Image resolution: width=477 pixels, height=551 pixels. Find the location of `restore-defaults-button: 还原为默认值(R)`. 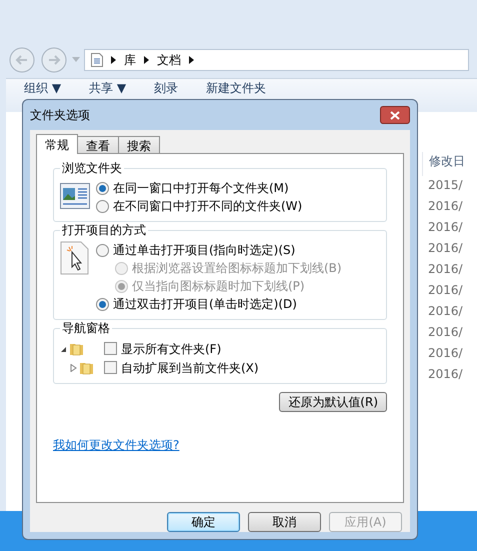

restore-defaults-button: 还原为默认值(R) is located at coordinates (333, 402).